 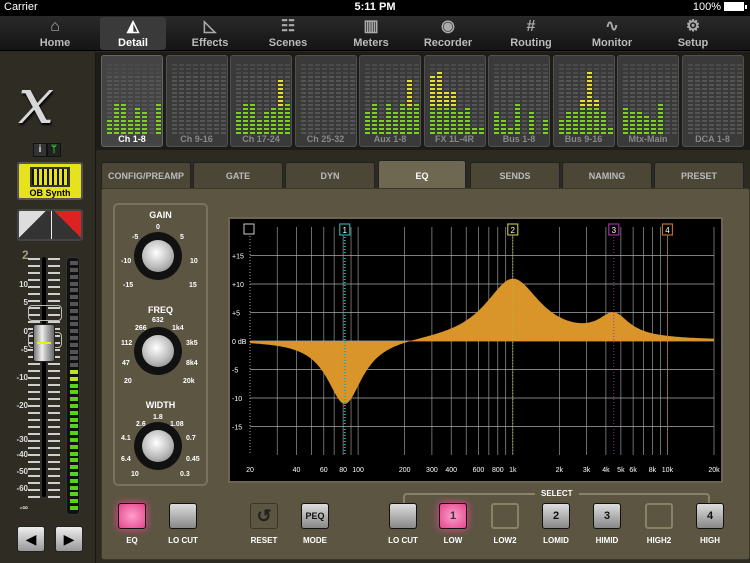 What do you see at coordinates (390, 101) in the screenshot?
I see `meter-bank-aux-1-8: Aux 1-8` at bounding box center [390, 101].